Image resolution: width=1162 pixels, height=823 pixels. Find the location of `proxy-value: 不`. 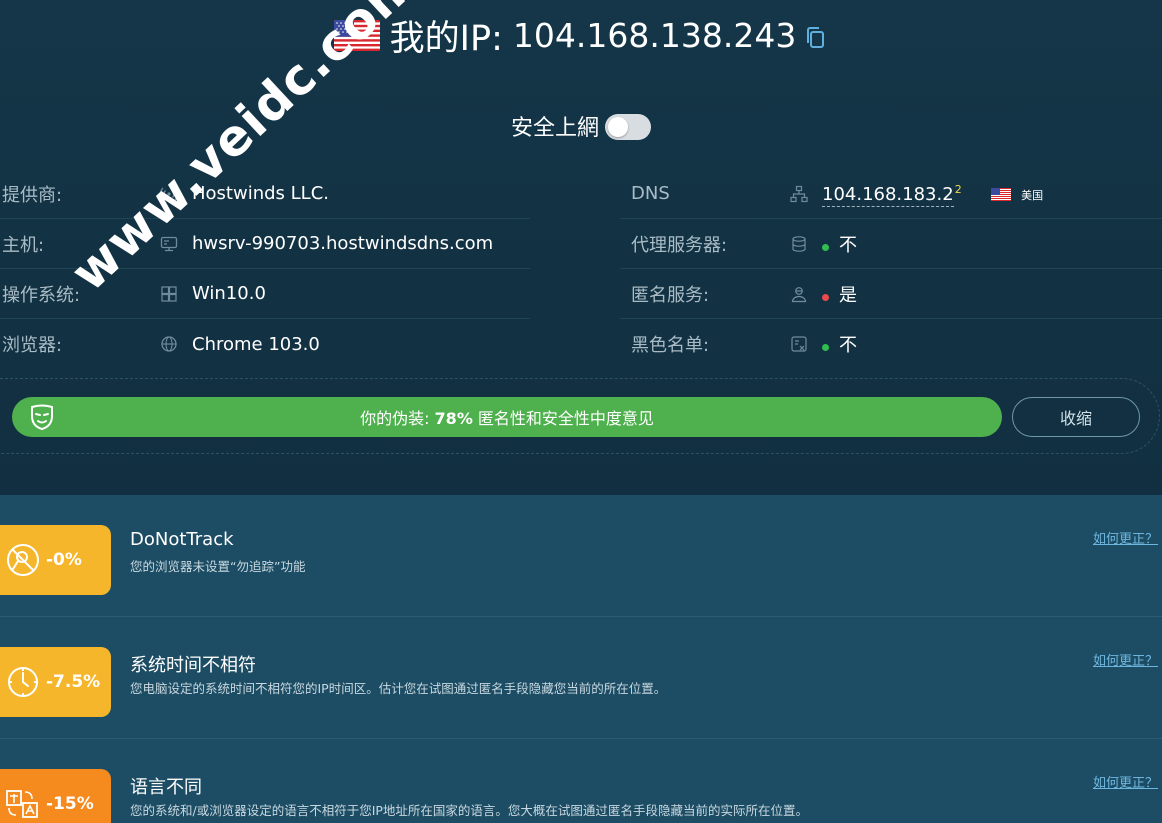

proxy-value: 不 is located at coordinates (848, 245).